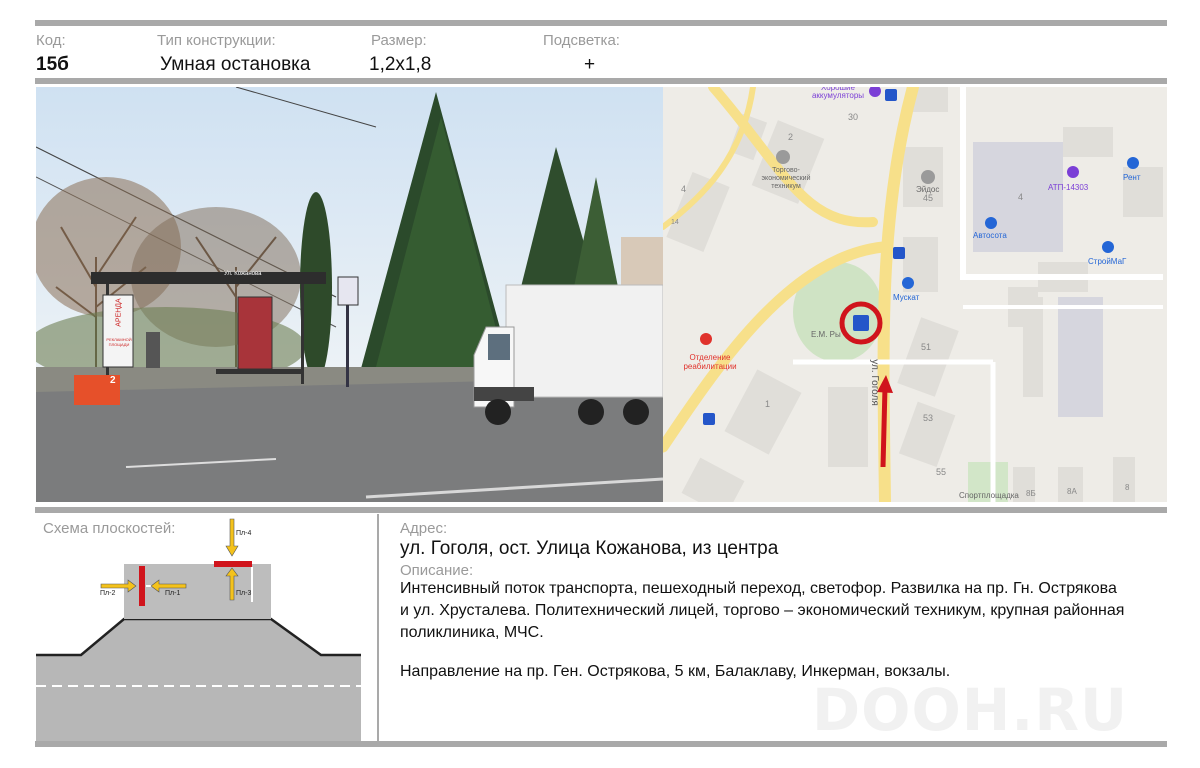 This screenshot has width=1200, height=768. What do you see at coordinates (119, 312) in the screenshot?
I see `ad-text-main: АРЕНДА` at bounding box center [119, 312].